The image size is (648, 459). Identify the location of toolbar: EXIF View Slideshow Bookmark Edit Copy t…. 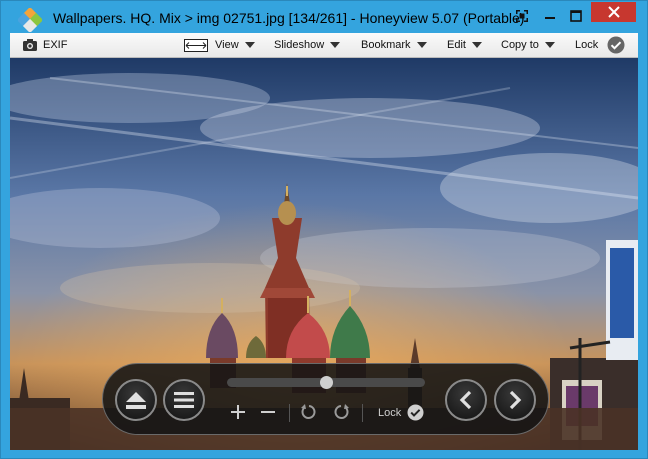
(324, 45).